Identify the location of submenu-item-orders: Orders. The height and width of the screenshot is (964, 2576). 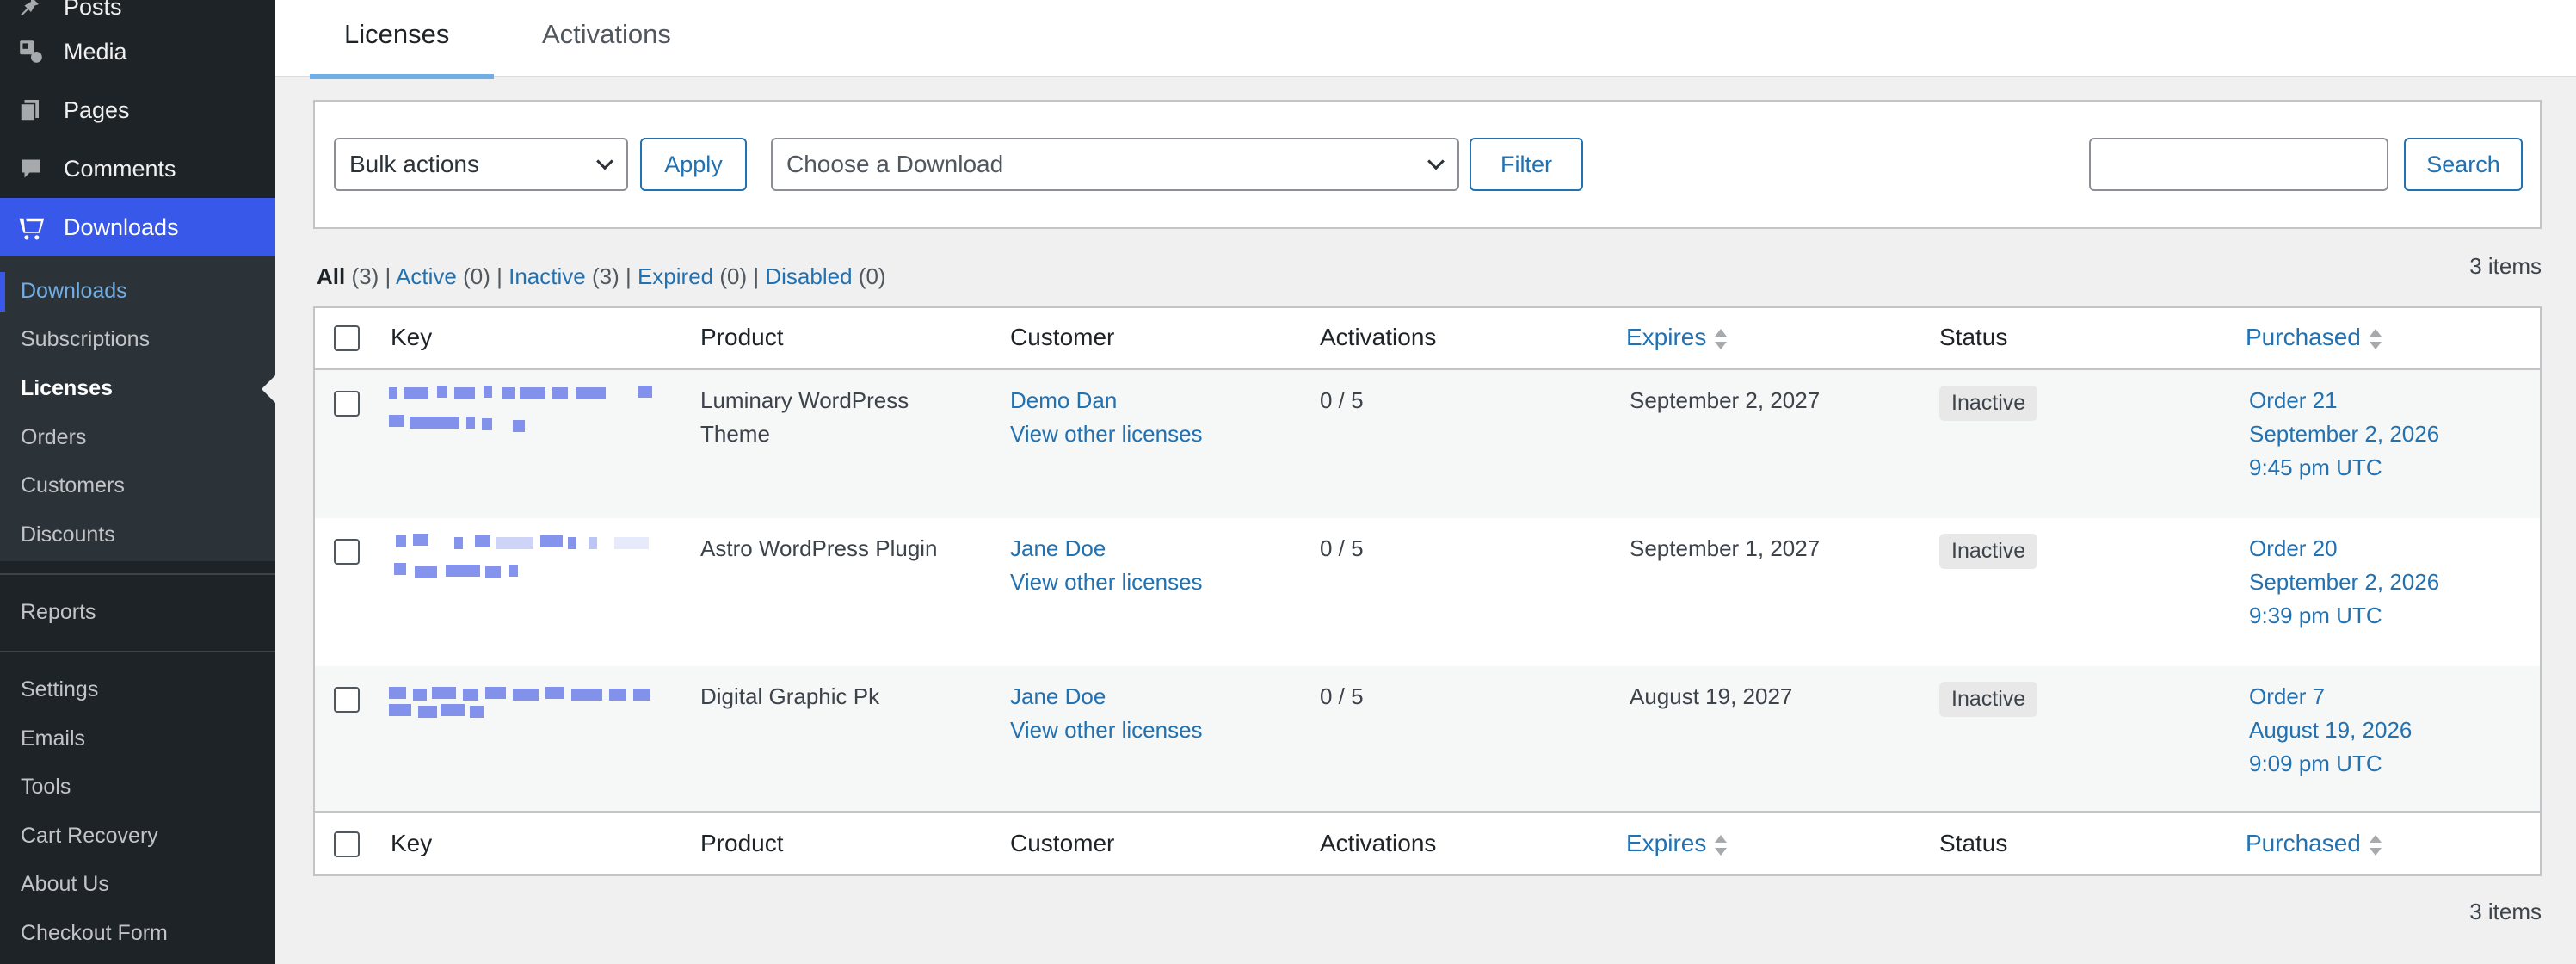
(54, 438).